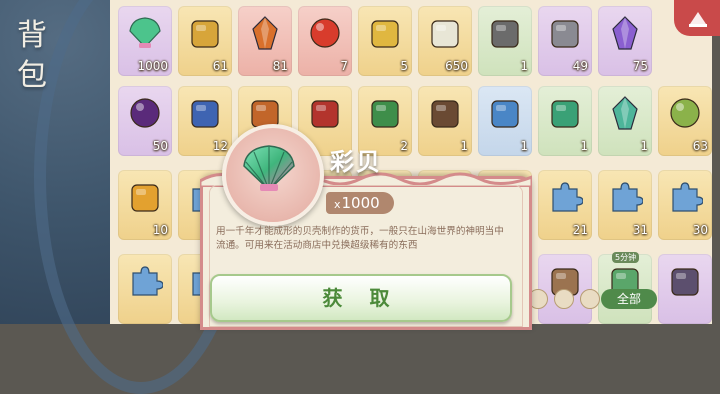 Image resolution: width=720 pixels, height=394 pixels. What do you see at coordinates (220, 146) in the screenshot?
I see `item-count: 12` at bounding box center [220, 146].